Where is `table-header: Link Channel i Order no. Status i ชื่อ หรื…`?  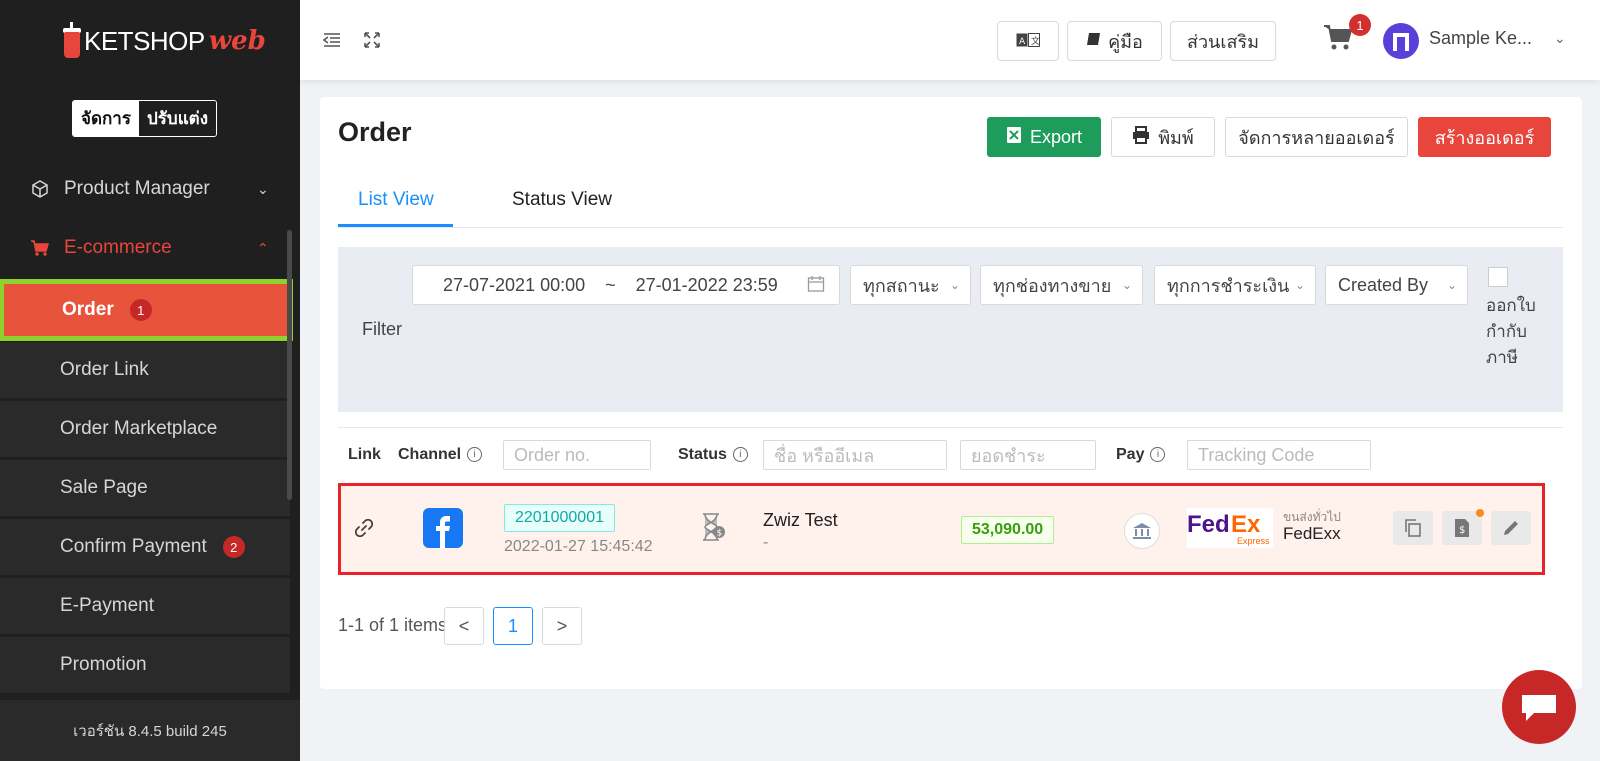 table-header: Link Channel i Order no. Status i ชื่อ หรื… is located at coordinates (950, 453).